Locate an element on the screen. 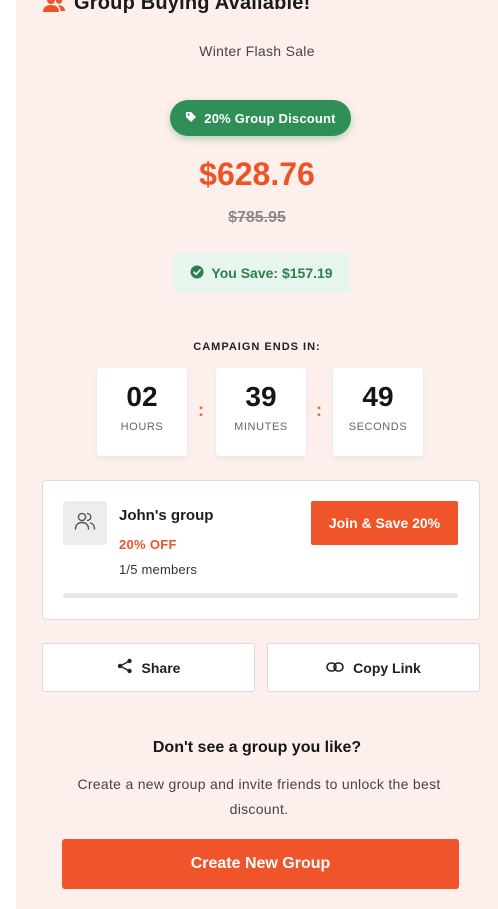 The height and width of the screenshot is (909, 498). copy-link-button: Copy Link is located at coordinates (373, 667).